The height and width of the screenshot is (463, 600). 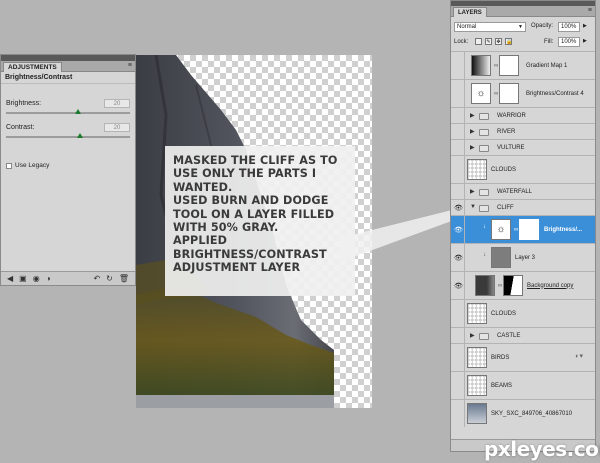 I want to click on layer-name: Background copy, so click(x=550, y=285).